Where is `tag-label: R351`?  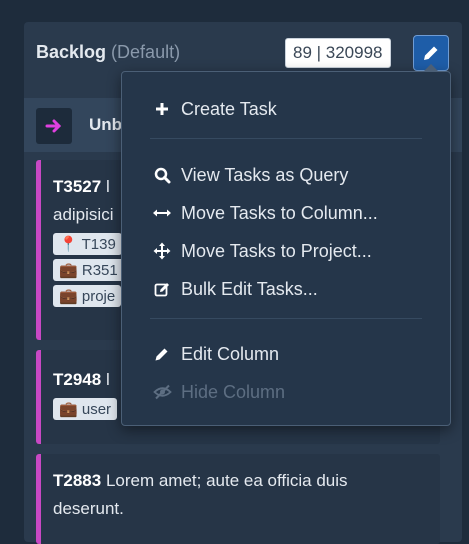
tag-label: R351 is located at coordinates (99, 270).